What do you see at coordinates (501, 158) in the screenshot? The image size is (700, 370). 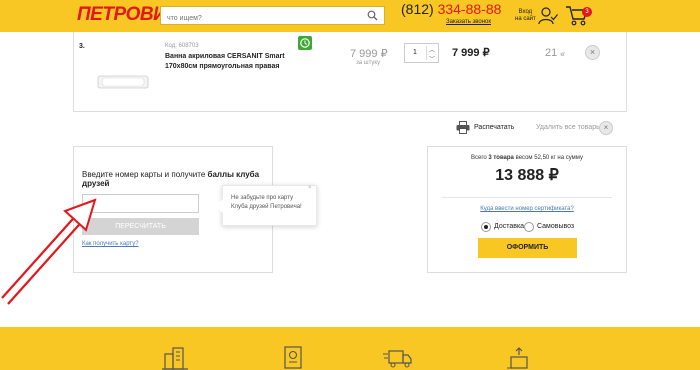 I see `summary-items-count: 3 товара` at bounding box center [501, 158].